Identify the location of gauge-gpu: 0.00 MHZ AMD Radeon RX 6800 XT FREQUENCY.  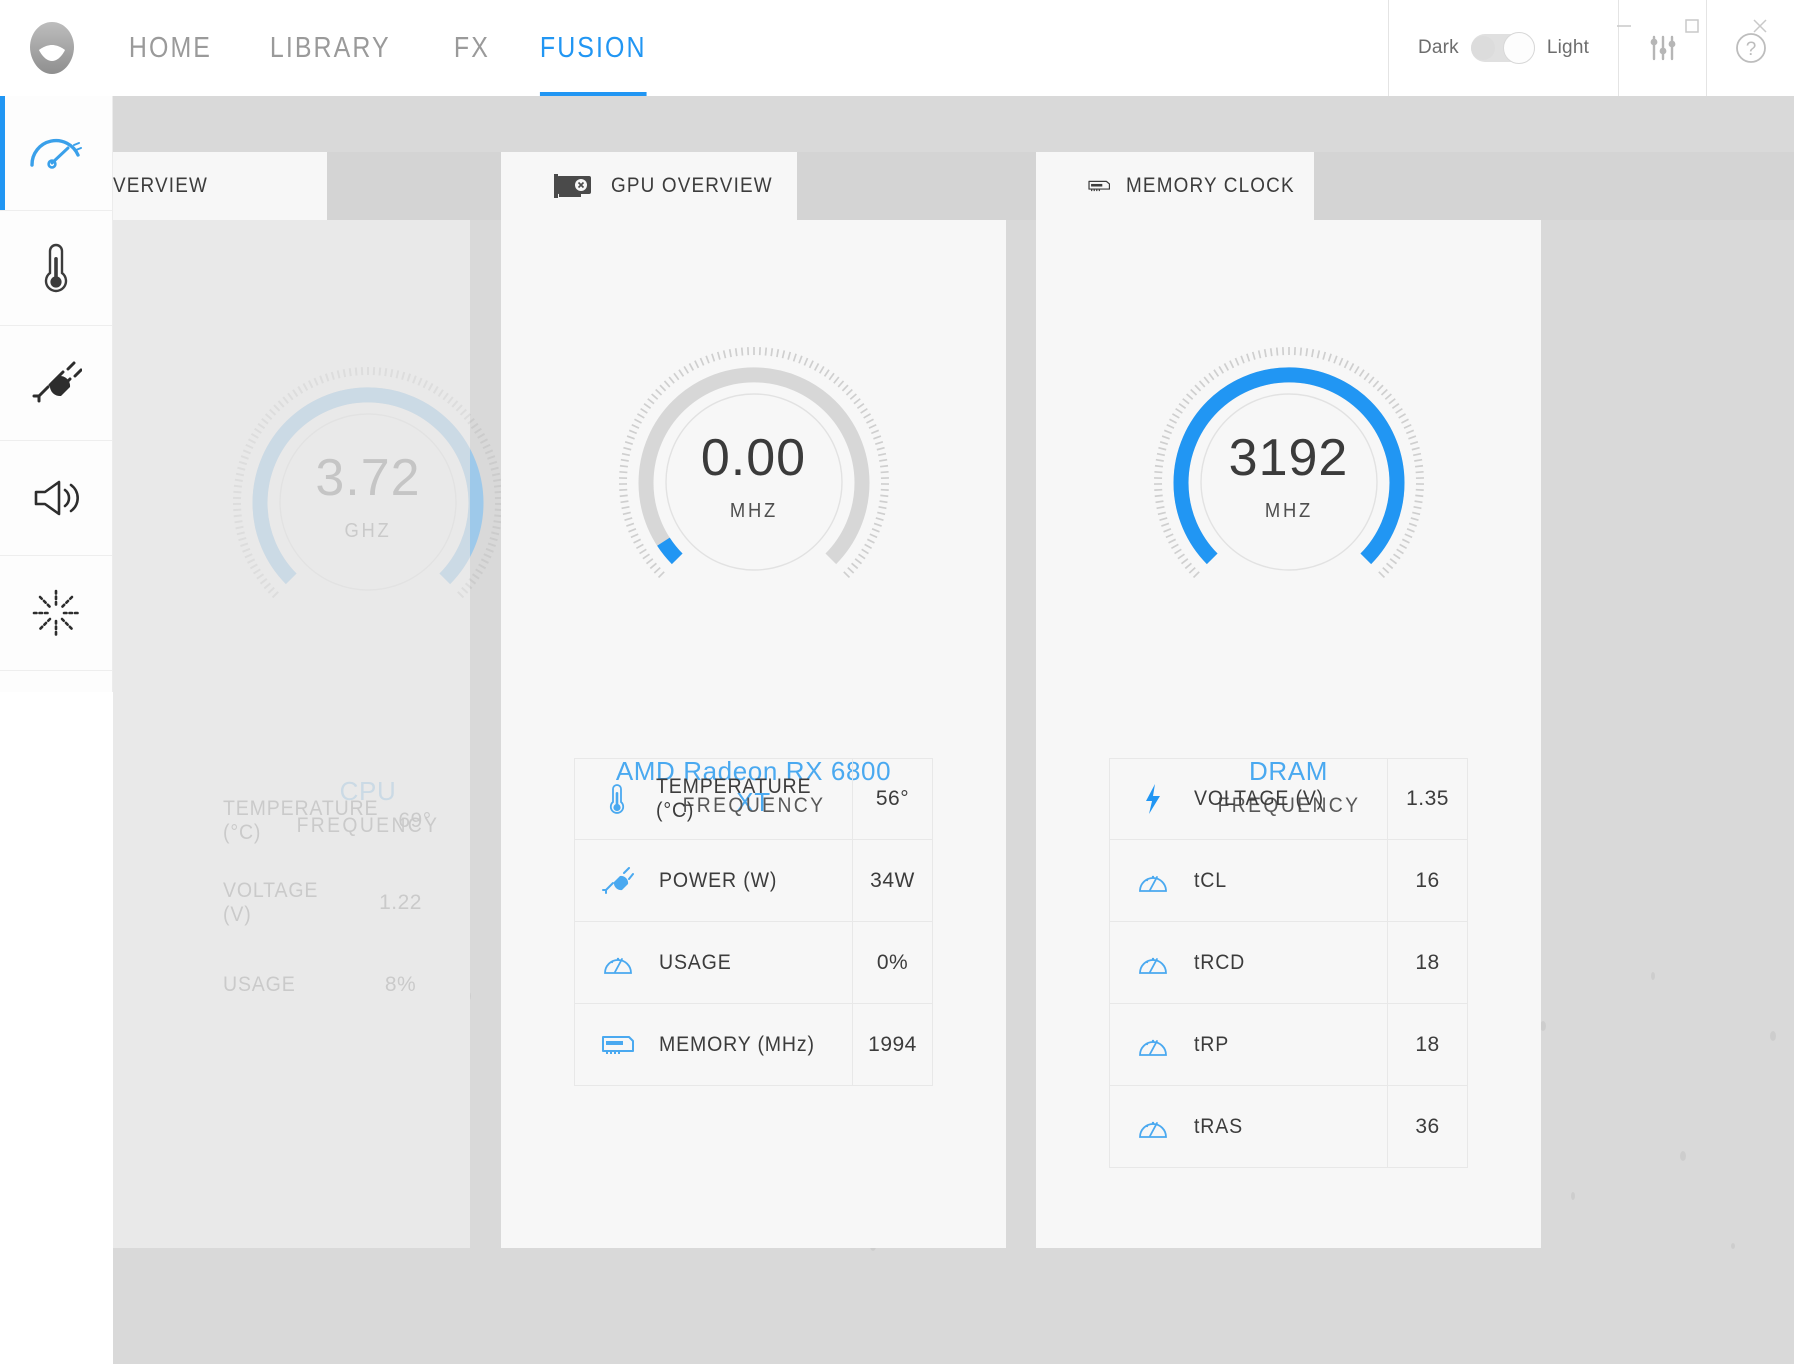
(754, 574).